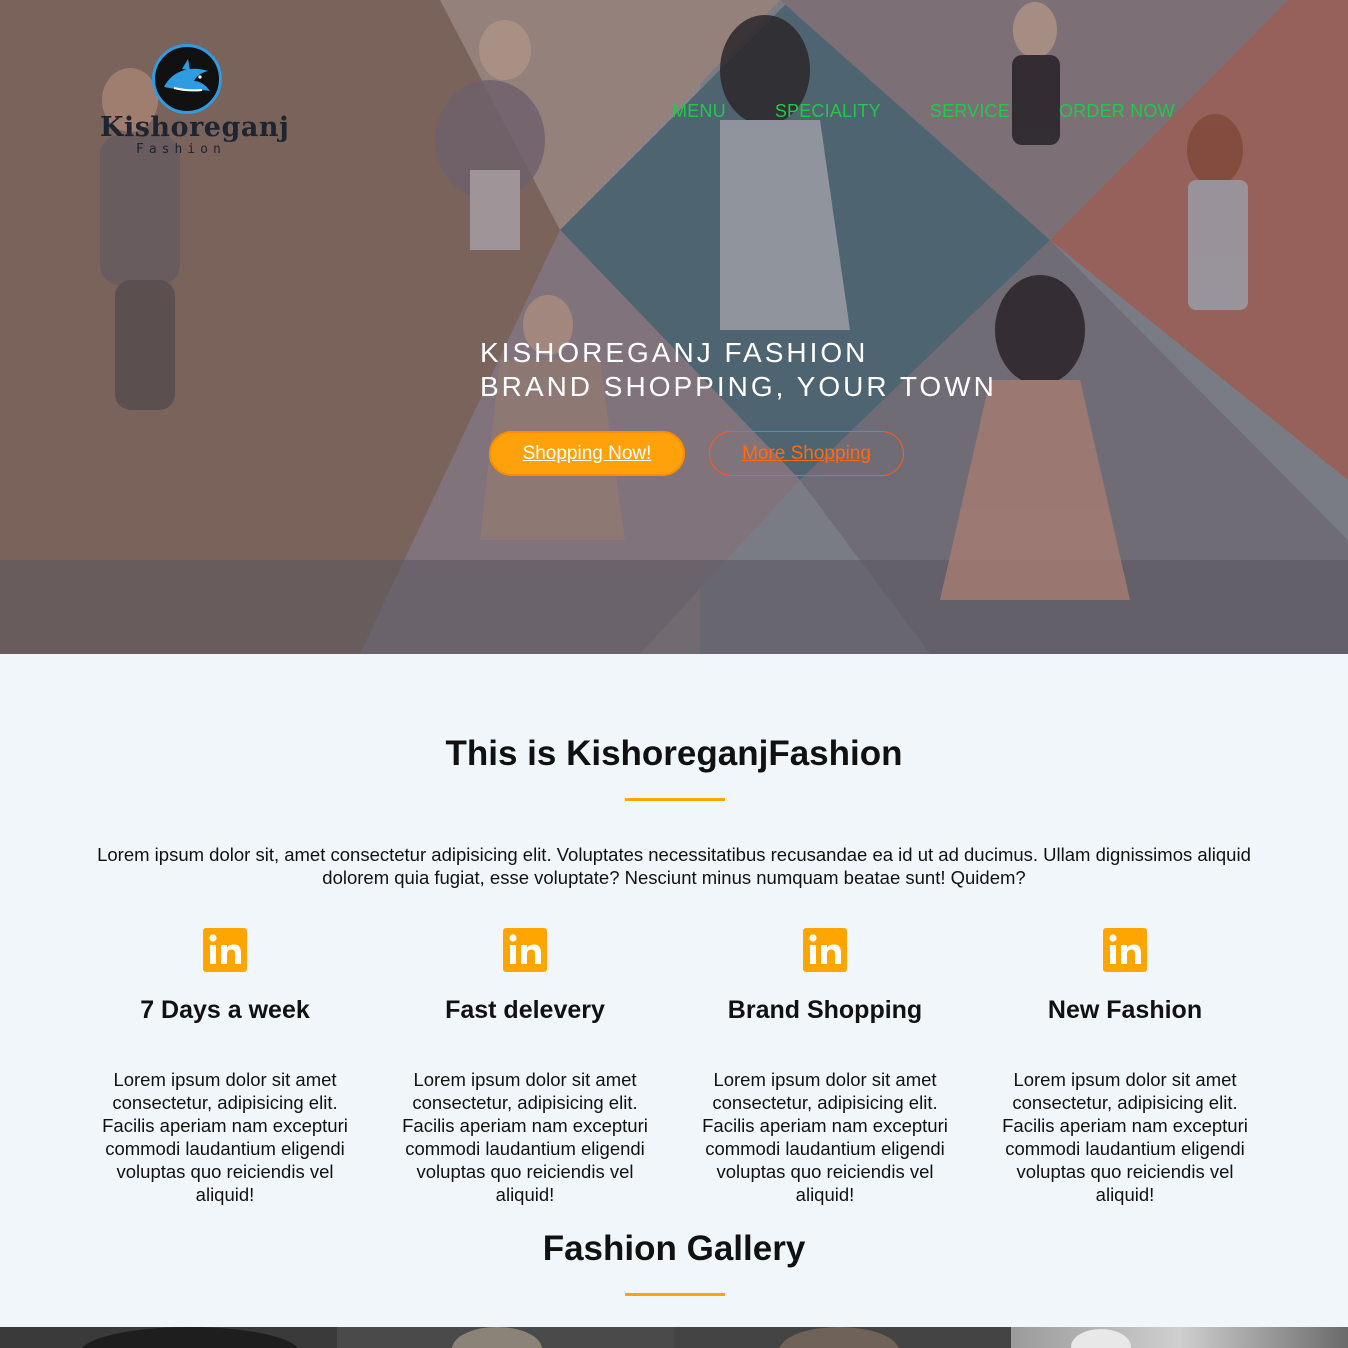 The width and height of the screenshot is (1348, 1348). I want to click on hero-heading-line2: BRAND SHOPPING, YOUR TOWN, so click(738, 386).